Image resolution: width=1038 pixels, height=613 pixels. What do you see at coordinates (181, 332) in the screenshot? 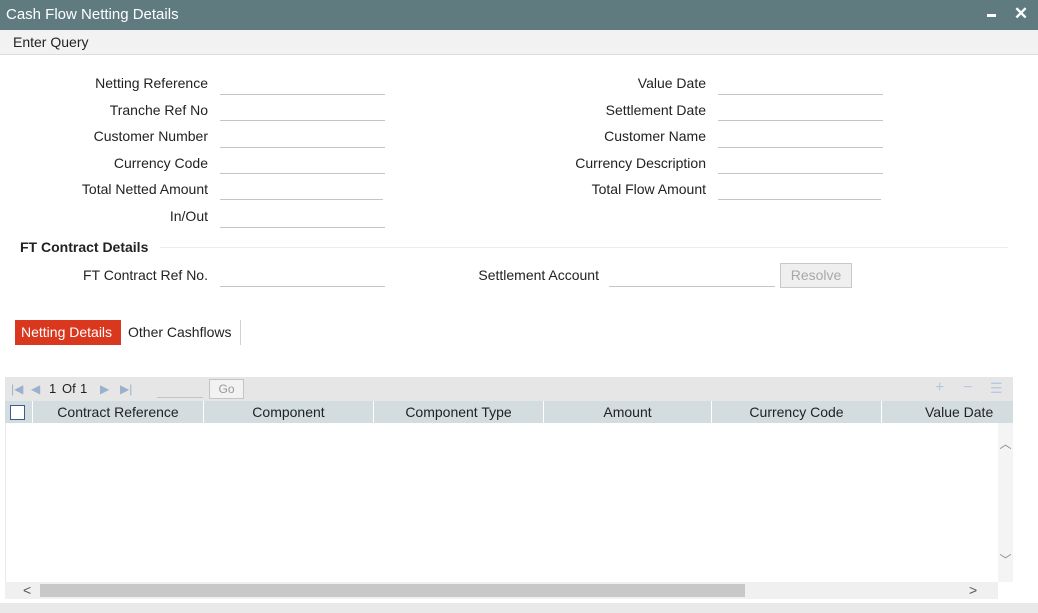
I see `tab-other-cashflows: Other Cashflows` at bounding box center [181, 332].